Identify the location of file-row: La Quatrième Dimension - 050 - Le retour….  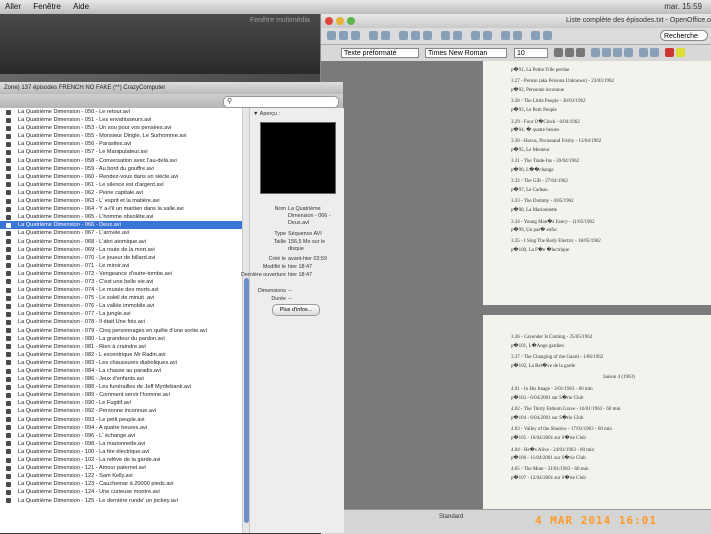
(121, 112).